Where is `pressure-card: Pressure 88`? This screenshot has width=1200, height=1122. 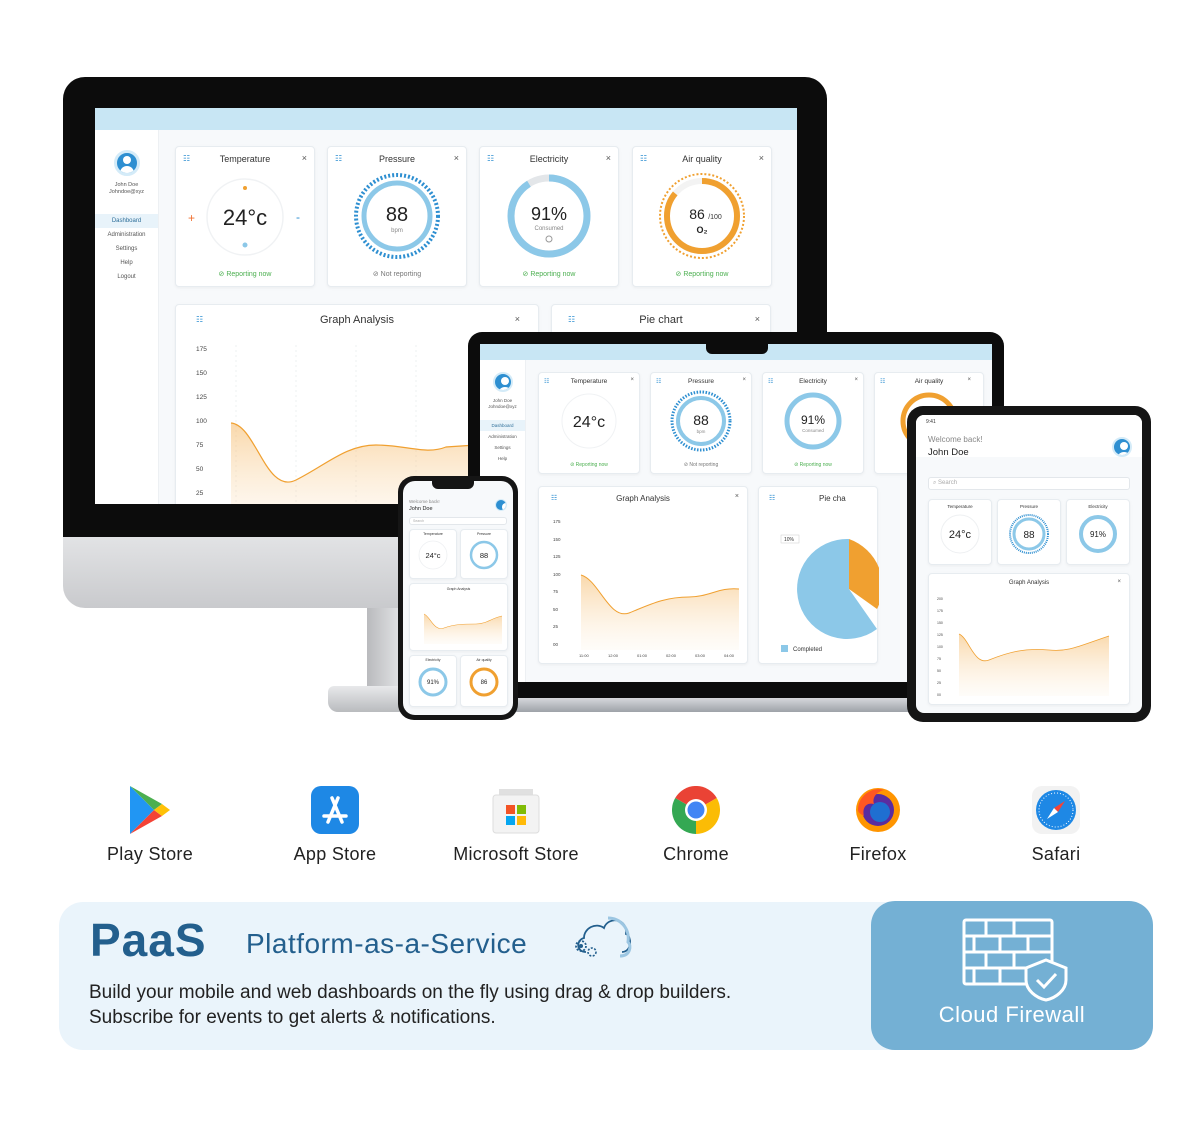 pressure-card: Pressure 88 is located at coordinates (484, 554).